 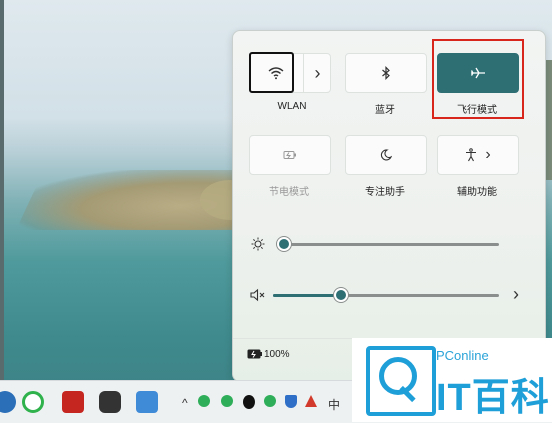 What do you see at coordinates (258, 295) in the screenshot?
I see `volume-muted-icon` at bounding box center [258, 295].